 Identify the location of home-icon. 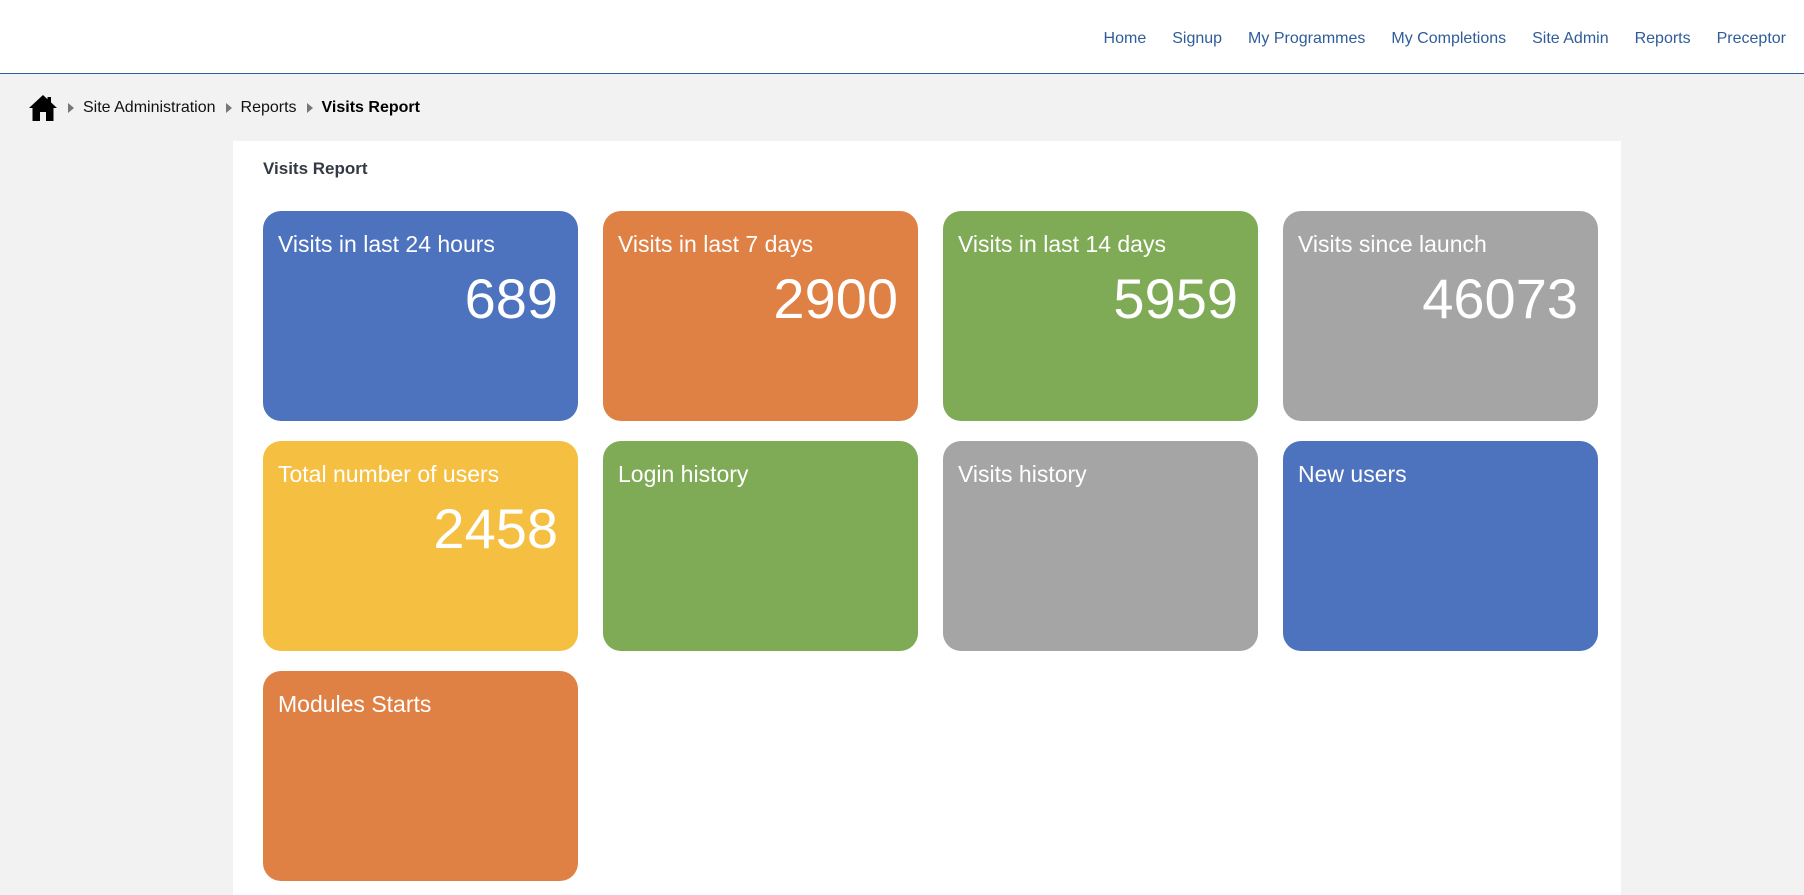
(43, 108).